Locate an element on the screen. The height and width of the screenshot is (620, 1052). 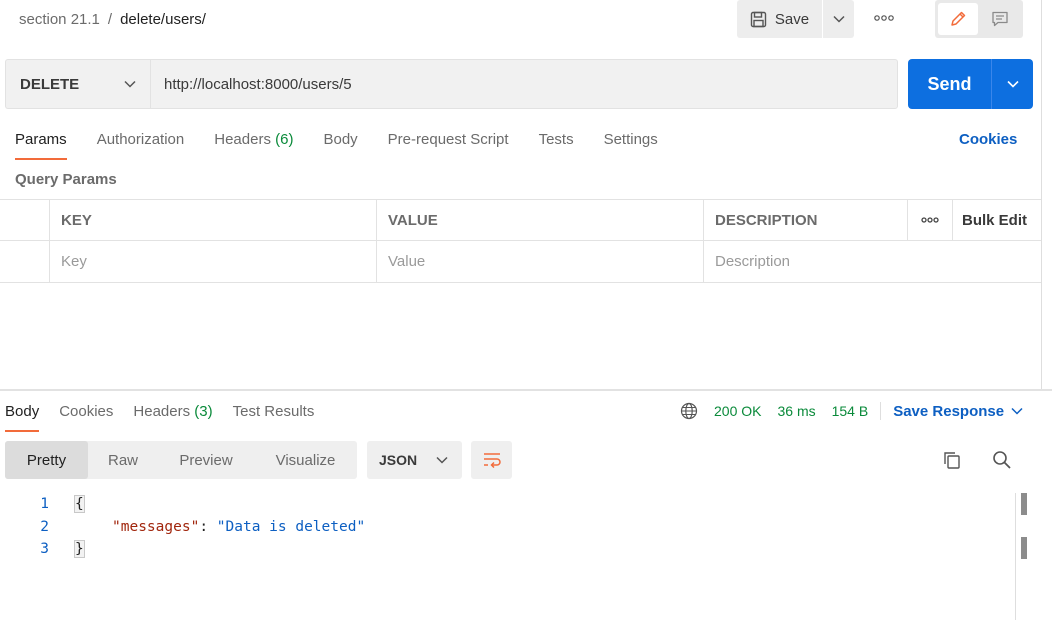
view-toggle is located at coordinates (979, 19).